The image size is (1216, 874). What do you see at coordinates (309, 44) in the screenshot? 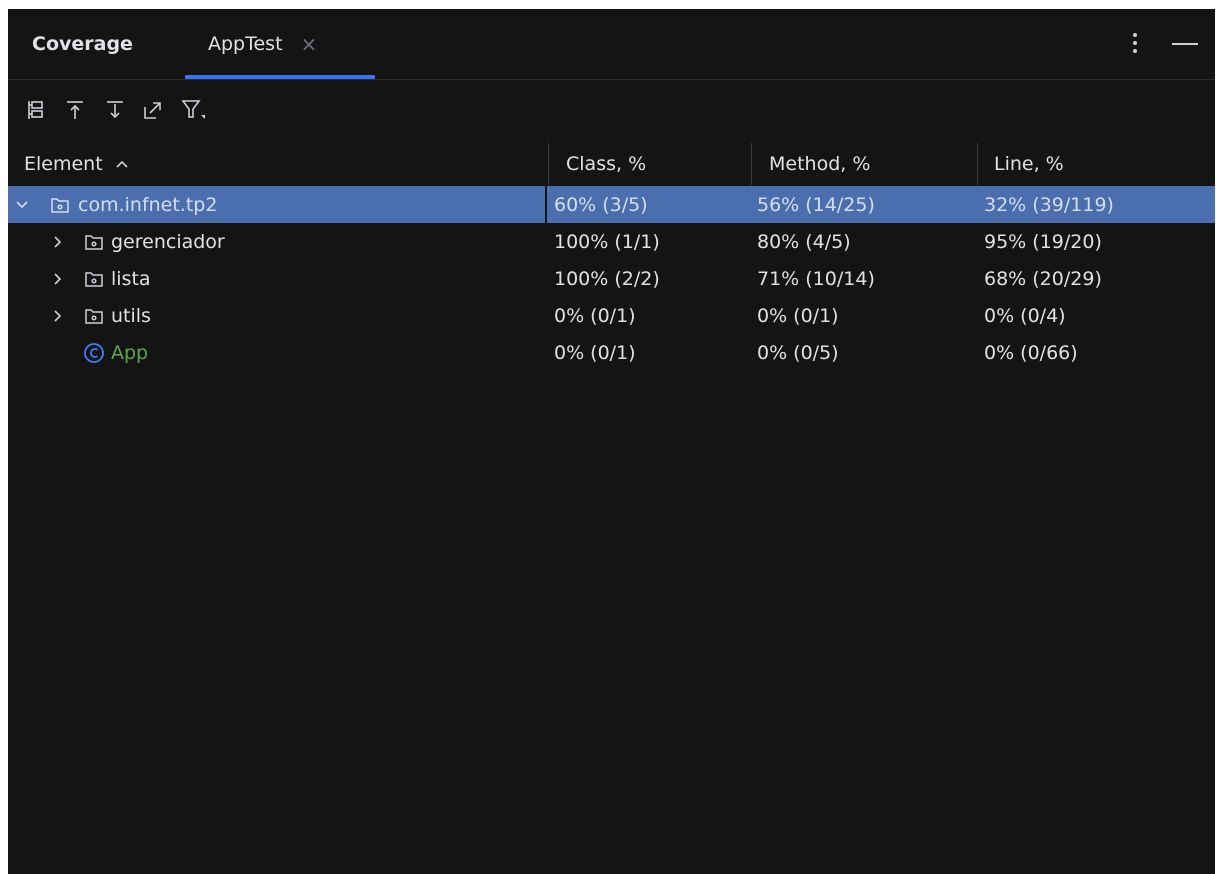
I see `close-icon: ×` at bounding box center [309, 44].